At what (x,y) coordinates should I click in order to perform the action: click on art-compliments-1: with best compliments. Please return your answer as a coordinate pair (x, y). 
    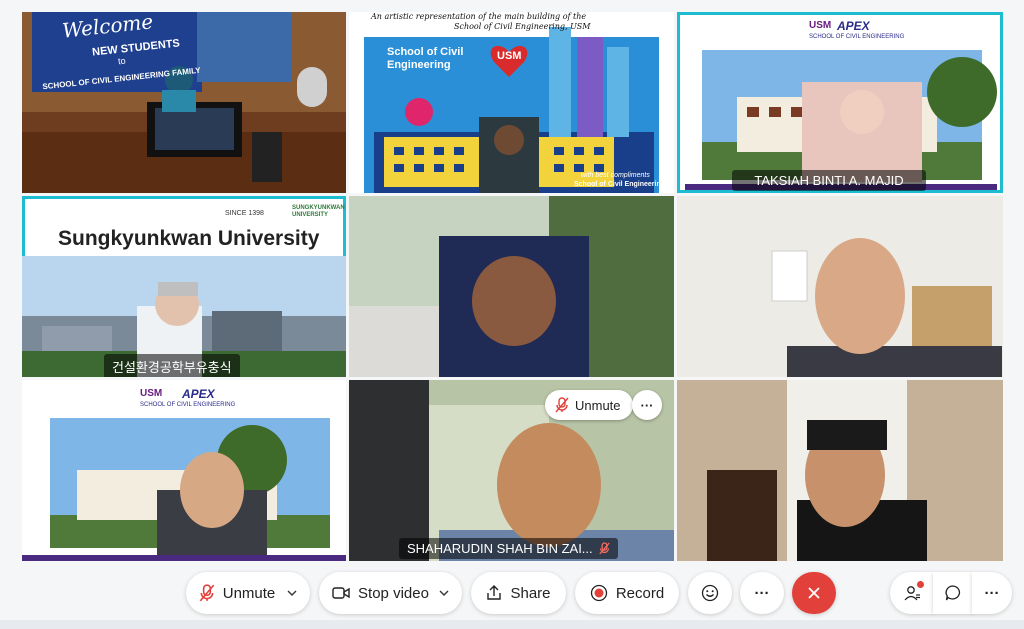
    Looking at the image, I should click on (615, 175).